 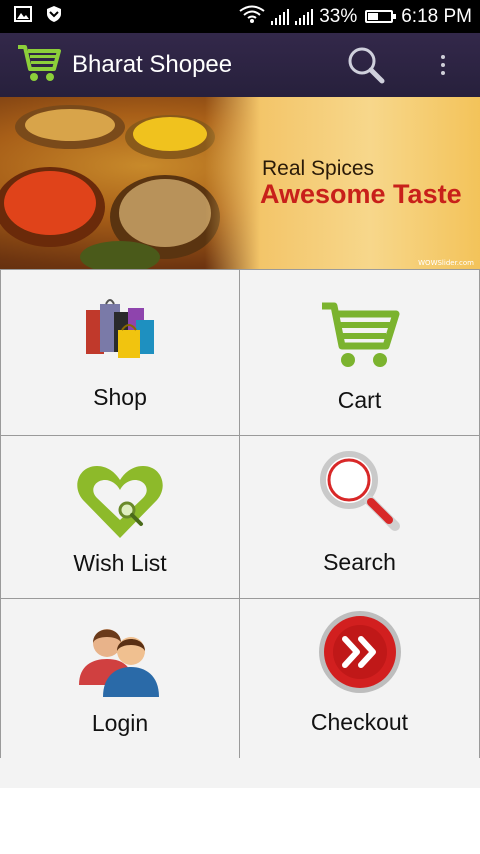 I want to click on status-bar: 33% 6:18 PM, so click(x=240, y=16).